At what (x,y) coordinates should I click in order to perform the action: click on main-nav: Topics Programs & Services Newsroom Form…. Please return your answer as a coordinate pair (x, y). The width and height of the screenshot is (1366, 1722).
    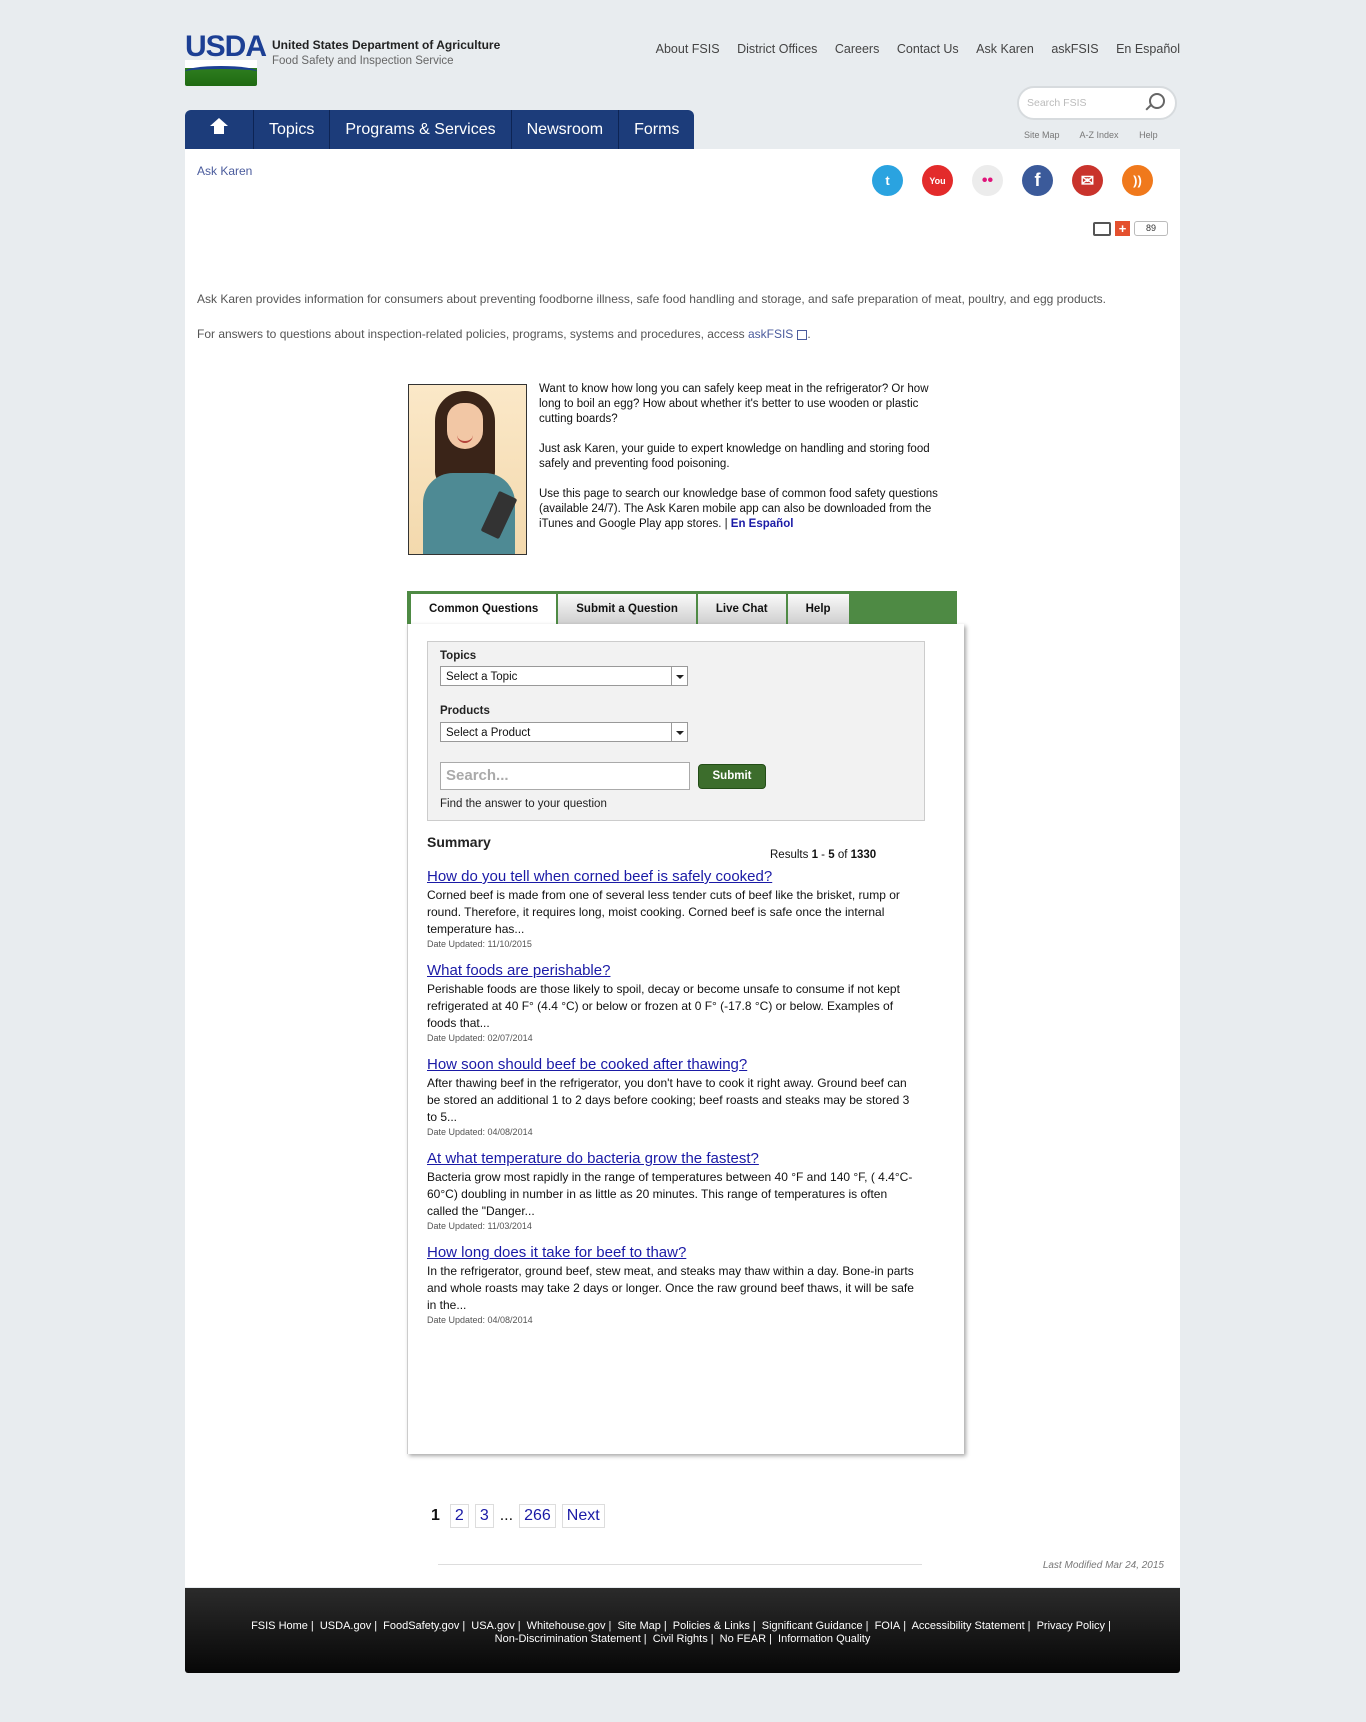
    Looking at the image, I should click on (440, 129).